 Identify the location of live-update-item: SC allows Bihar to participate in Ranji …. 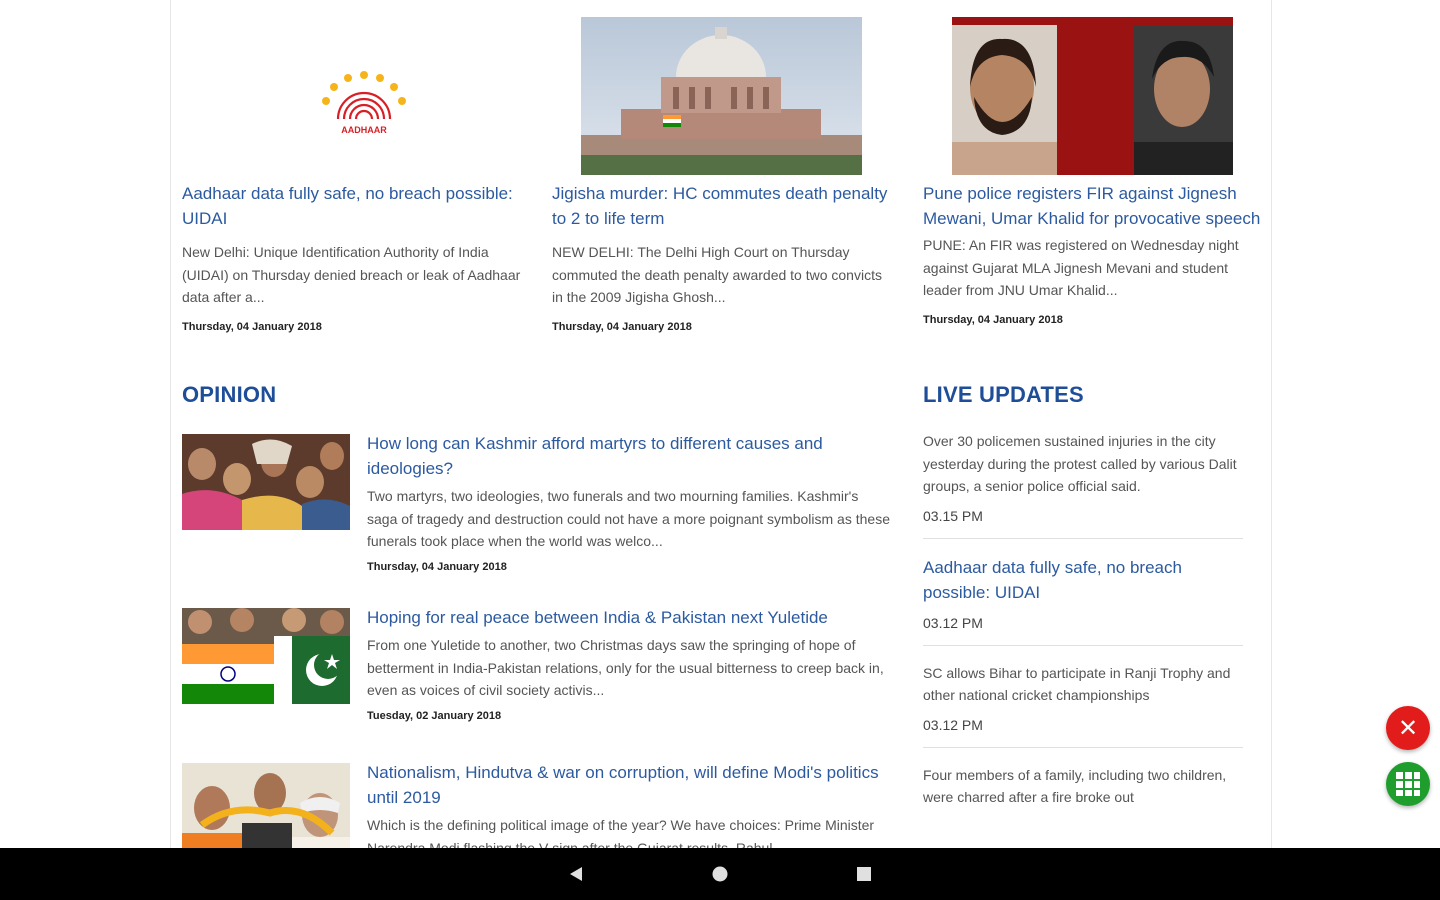
(1083, 705).